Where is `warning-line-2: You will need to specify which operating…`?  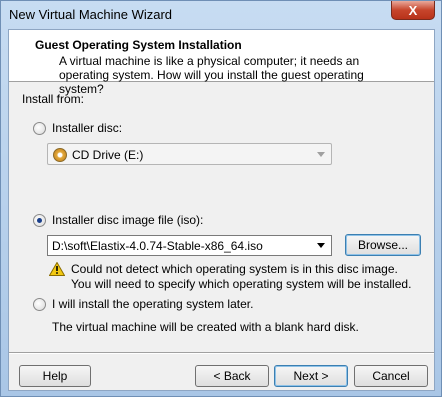
warning-line-2: You will need to specify which operating… is located at coordinates (241, 284).